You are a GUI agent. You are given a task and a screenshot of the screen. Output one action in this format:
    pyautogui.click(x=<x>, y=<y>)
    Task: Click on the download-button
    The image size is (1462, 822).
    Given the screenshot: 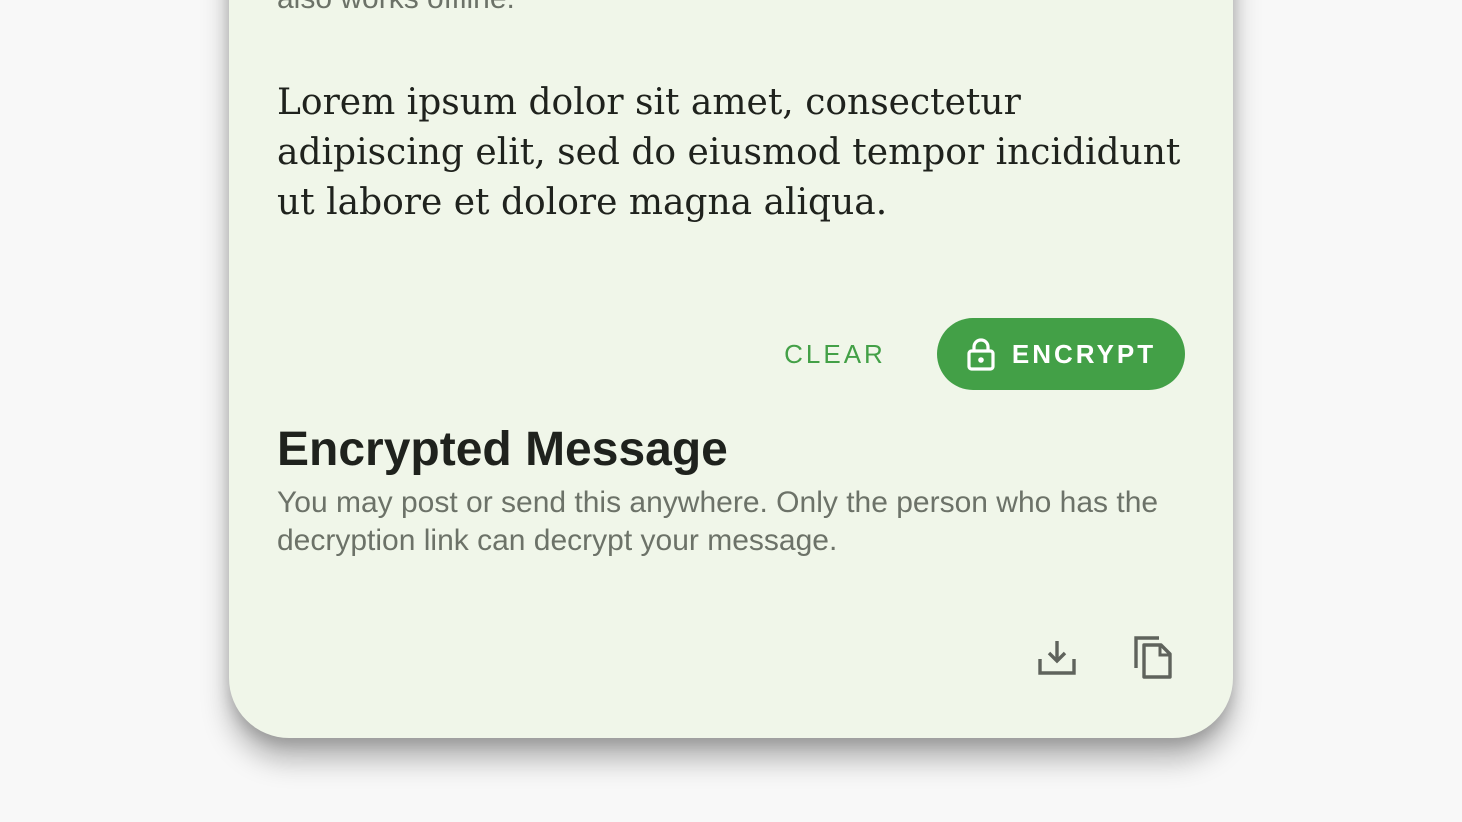 What is the action you would take?
    pyautogui.click(x=1057, y=658)
    